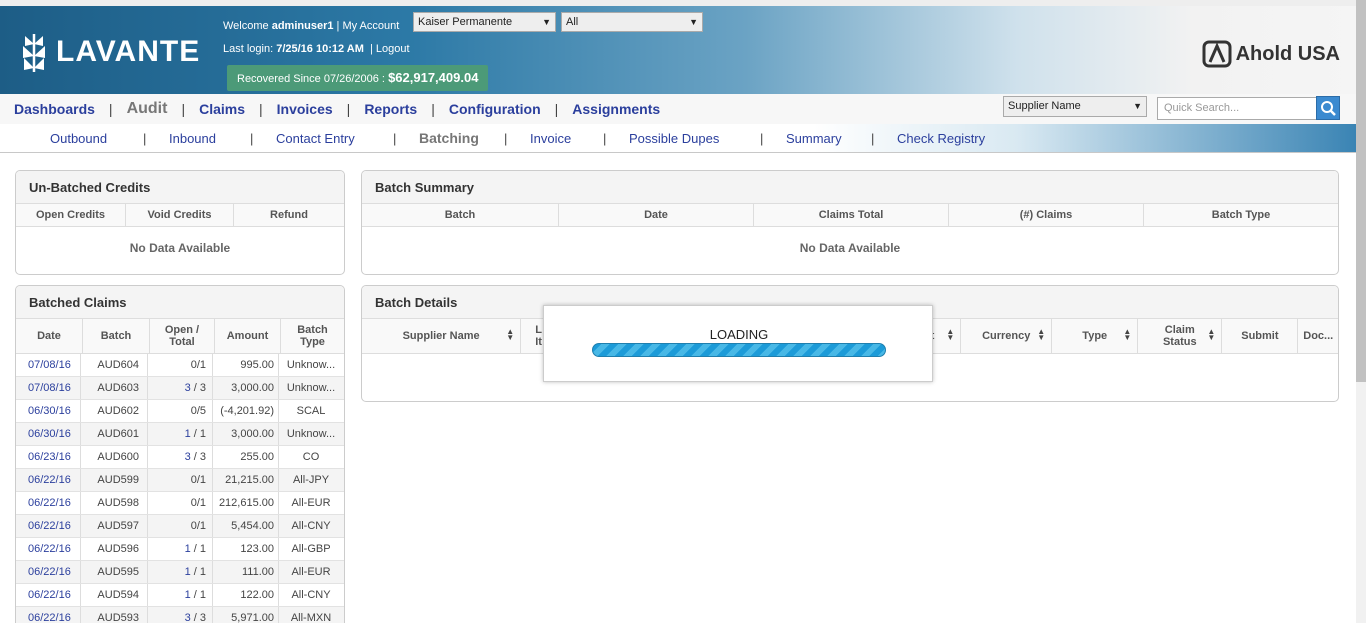 This screenshot has width=1366, height=623. Describe the element at coordinates (182, 330) in the screenshot. I see `col-open-total-line1: Open /` at that location.